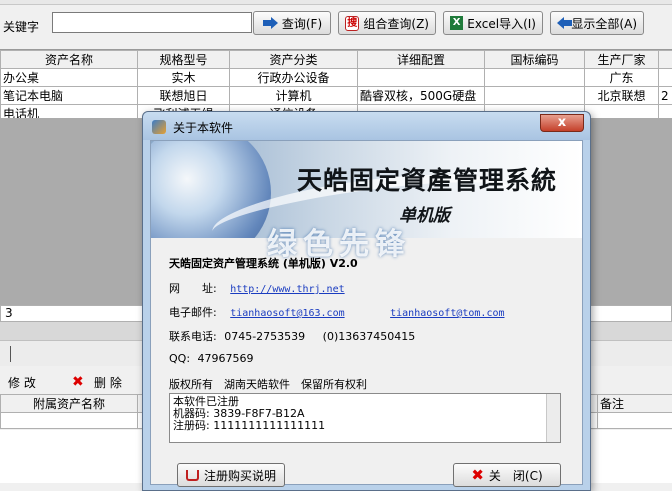 The image size is (672, 491). What do you see at coordinates (477, 475) in the screenshot?
I see `close-x-icon: ✖` at bounding box center [477, 475].